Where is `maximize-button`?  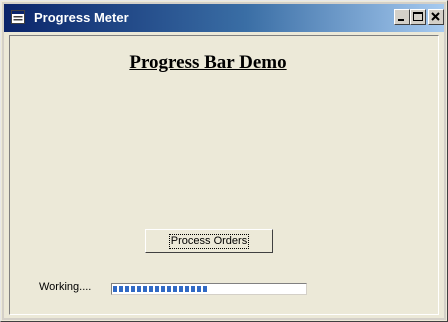 maximize-button is located at coordinates (418, 17).